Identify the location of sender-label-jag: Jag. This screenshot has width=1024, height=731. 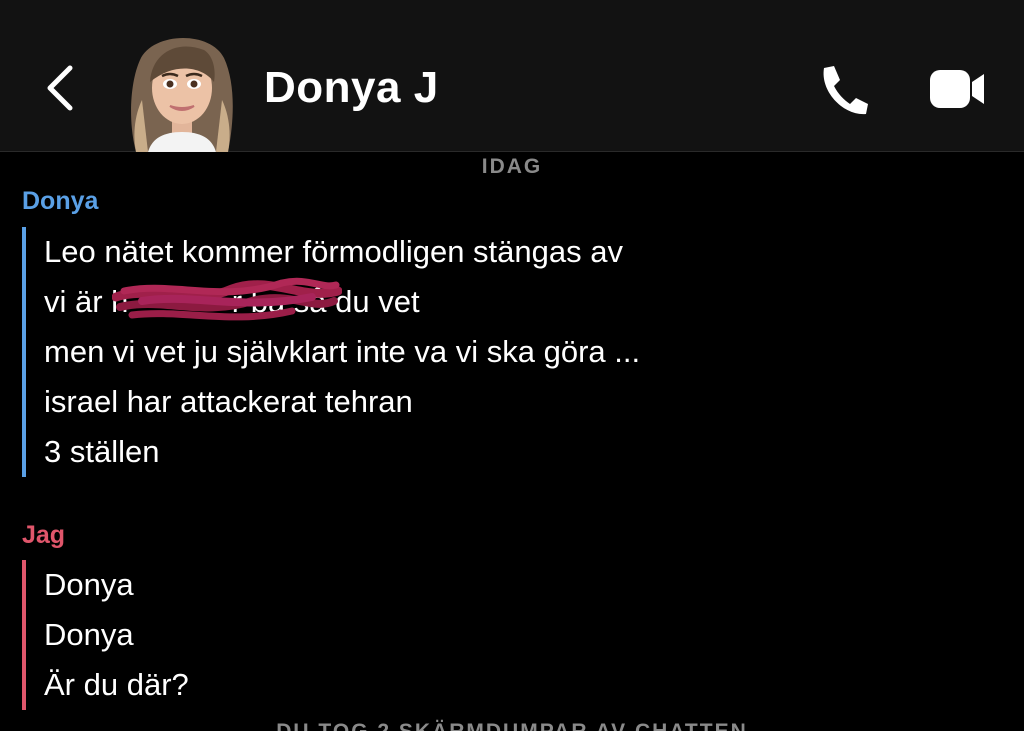
(44, 535).